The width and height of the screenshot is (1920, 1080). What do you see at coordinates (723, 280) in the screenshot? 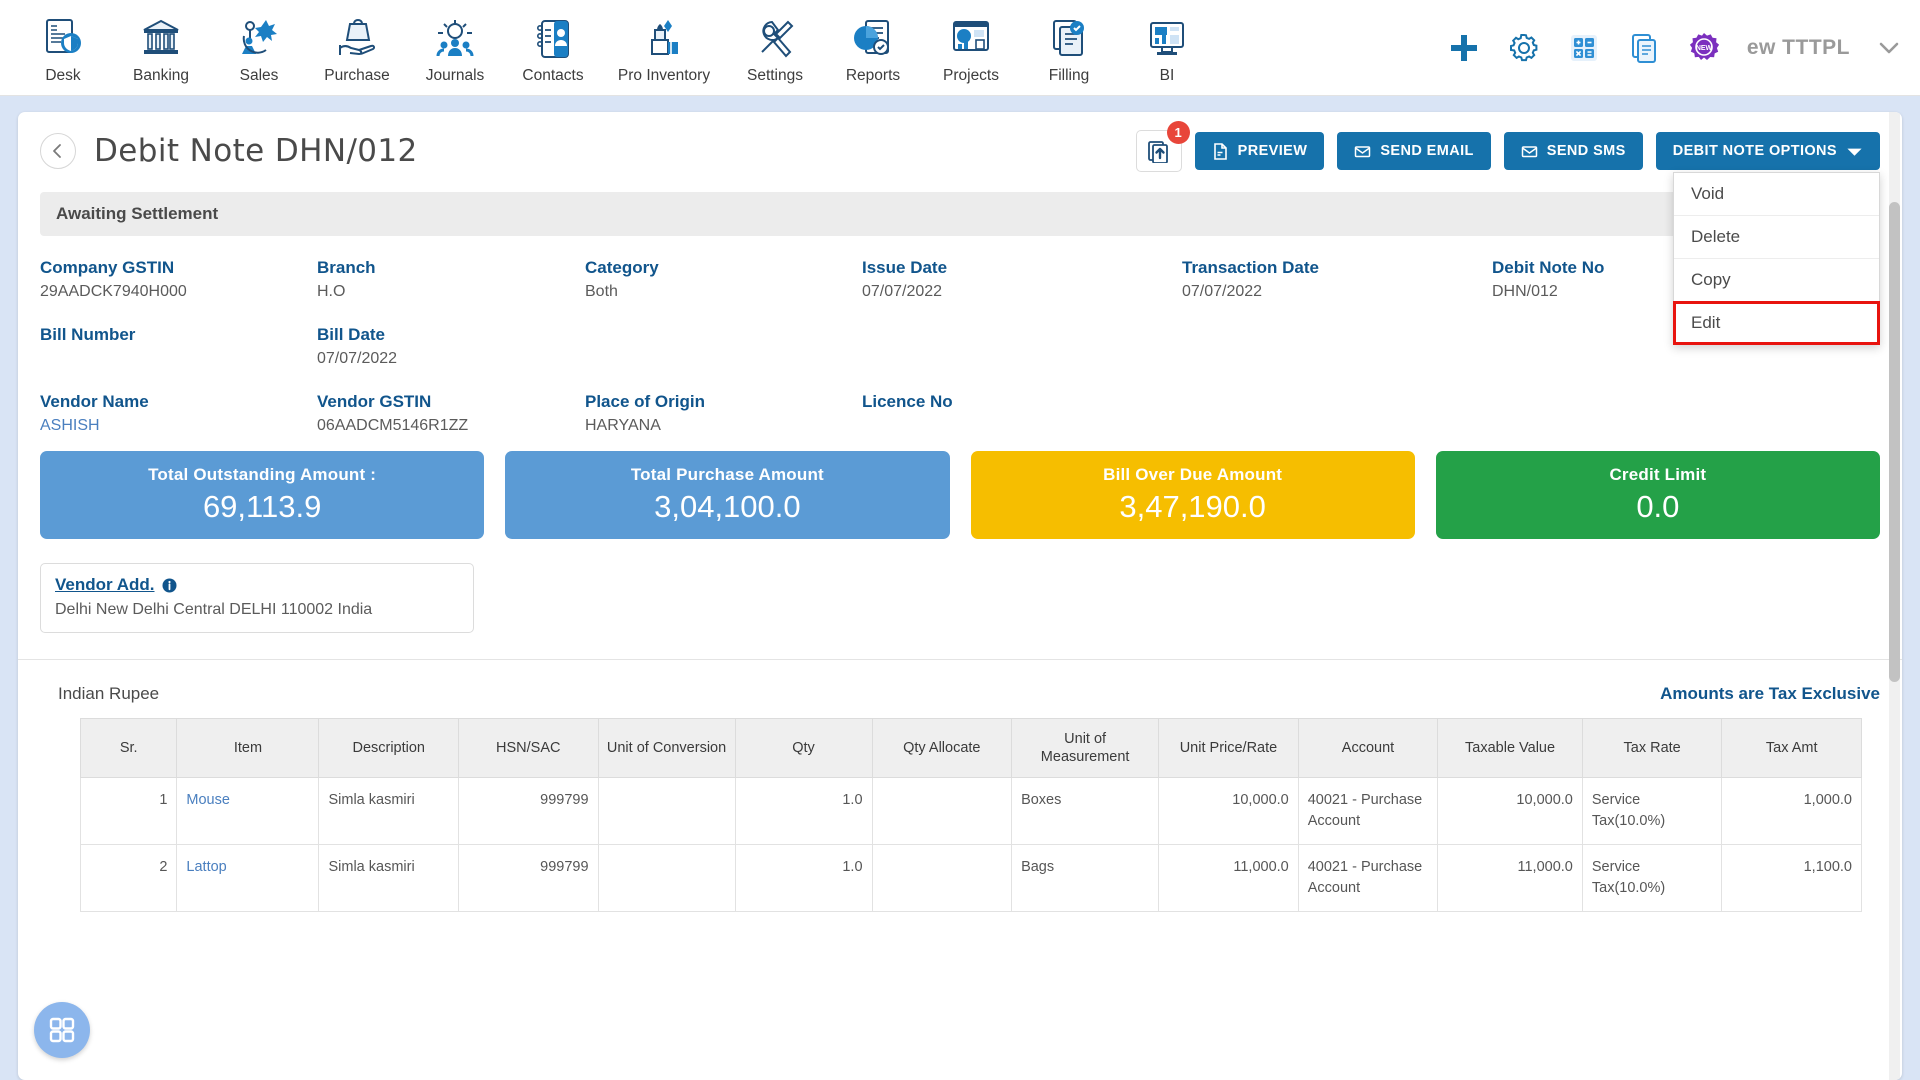
I see `field-category: Category Both` at bounding box center [723, 280].